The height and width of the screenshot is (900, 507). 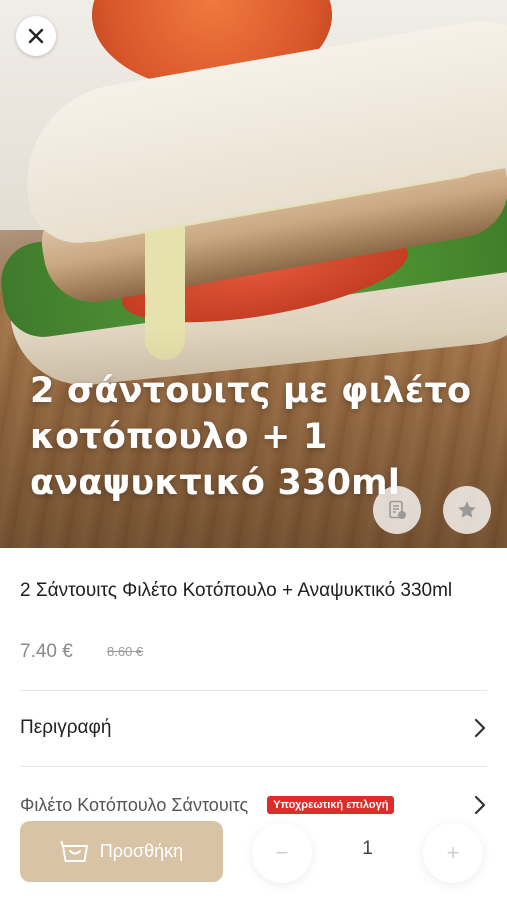 I want to click on description-label: Περιγραφή, so click(x=66, y=727).